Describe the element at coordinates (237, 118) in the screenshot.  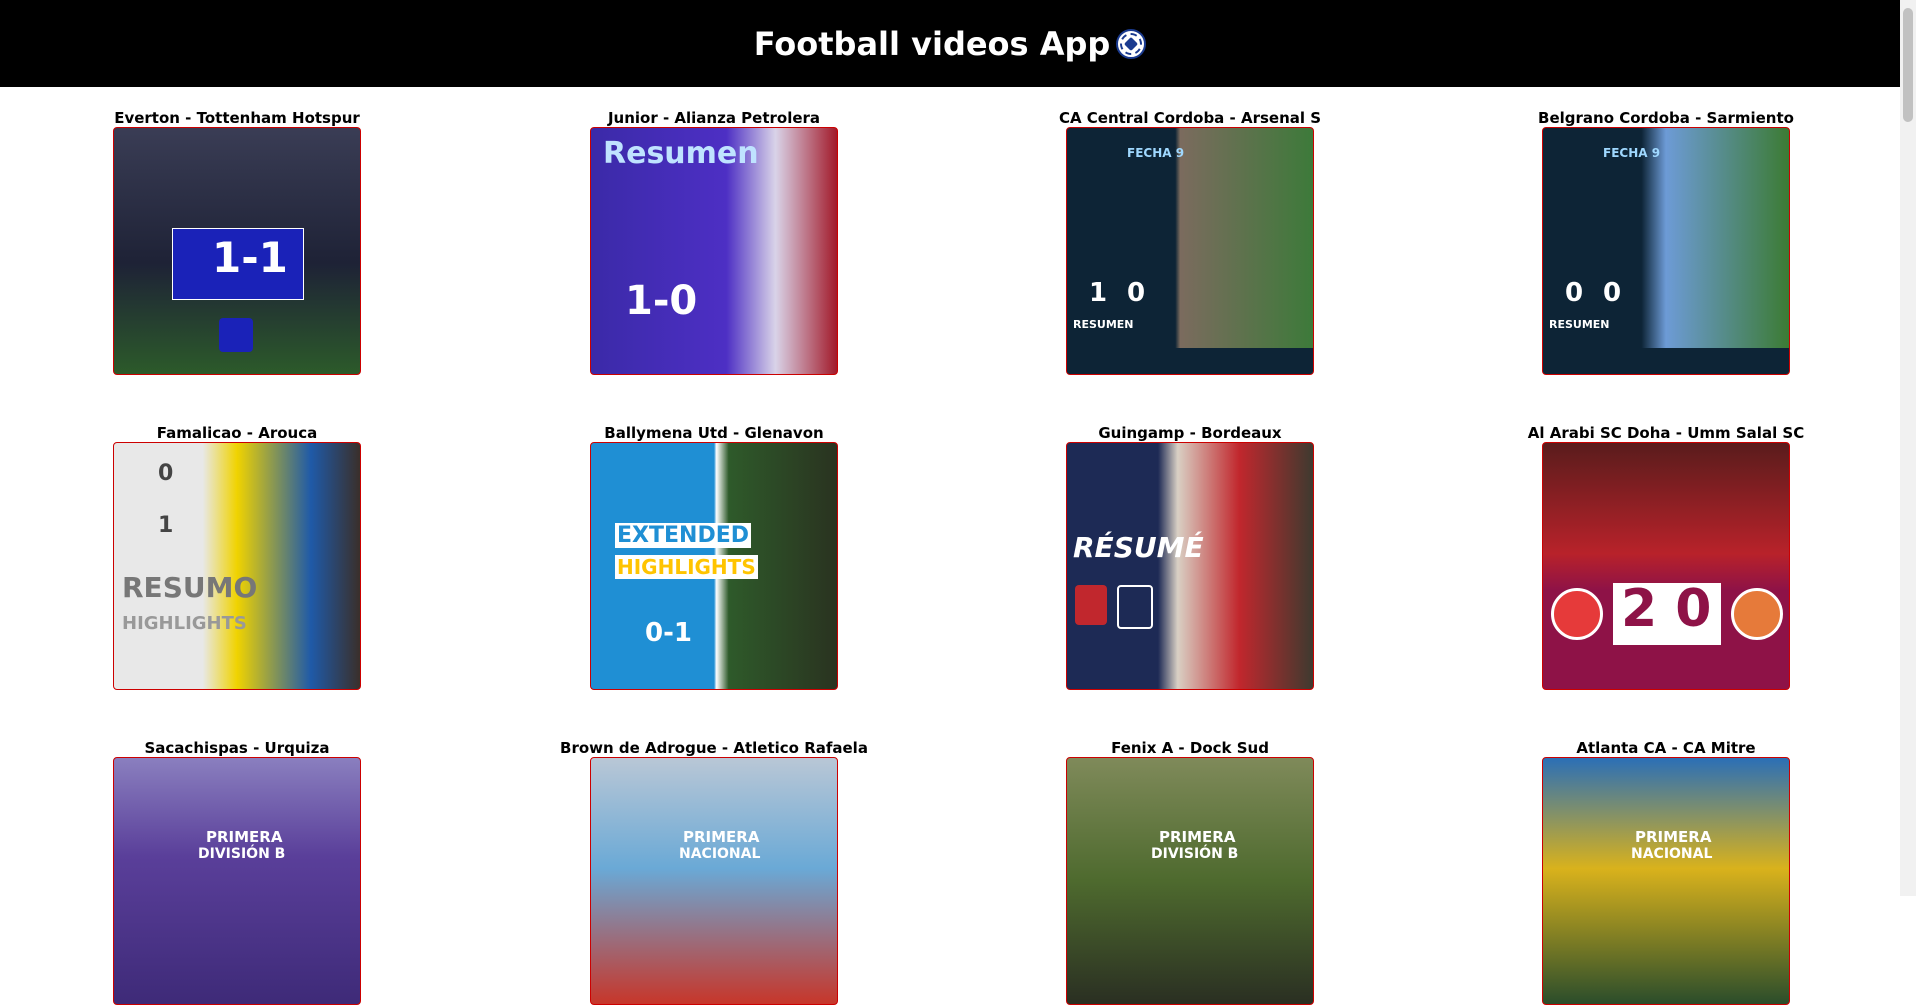
I see `video-title: Everton - Tottenham Hotspur` at that location.